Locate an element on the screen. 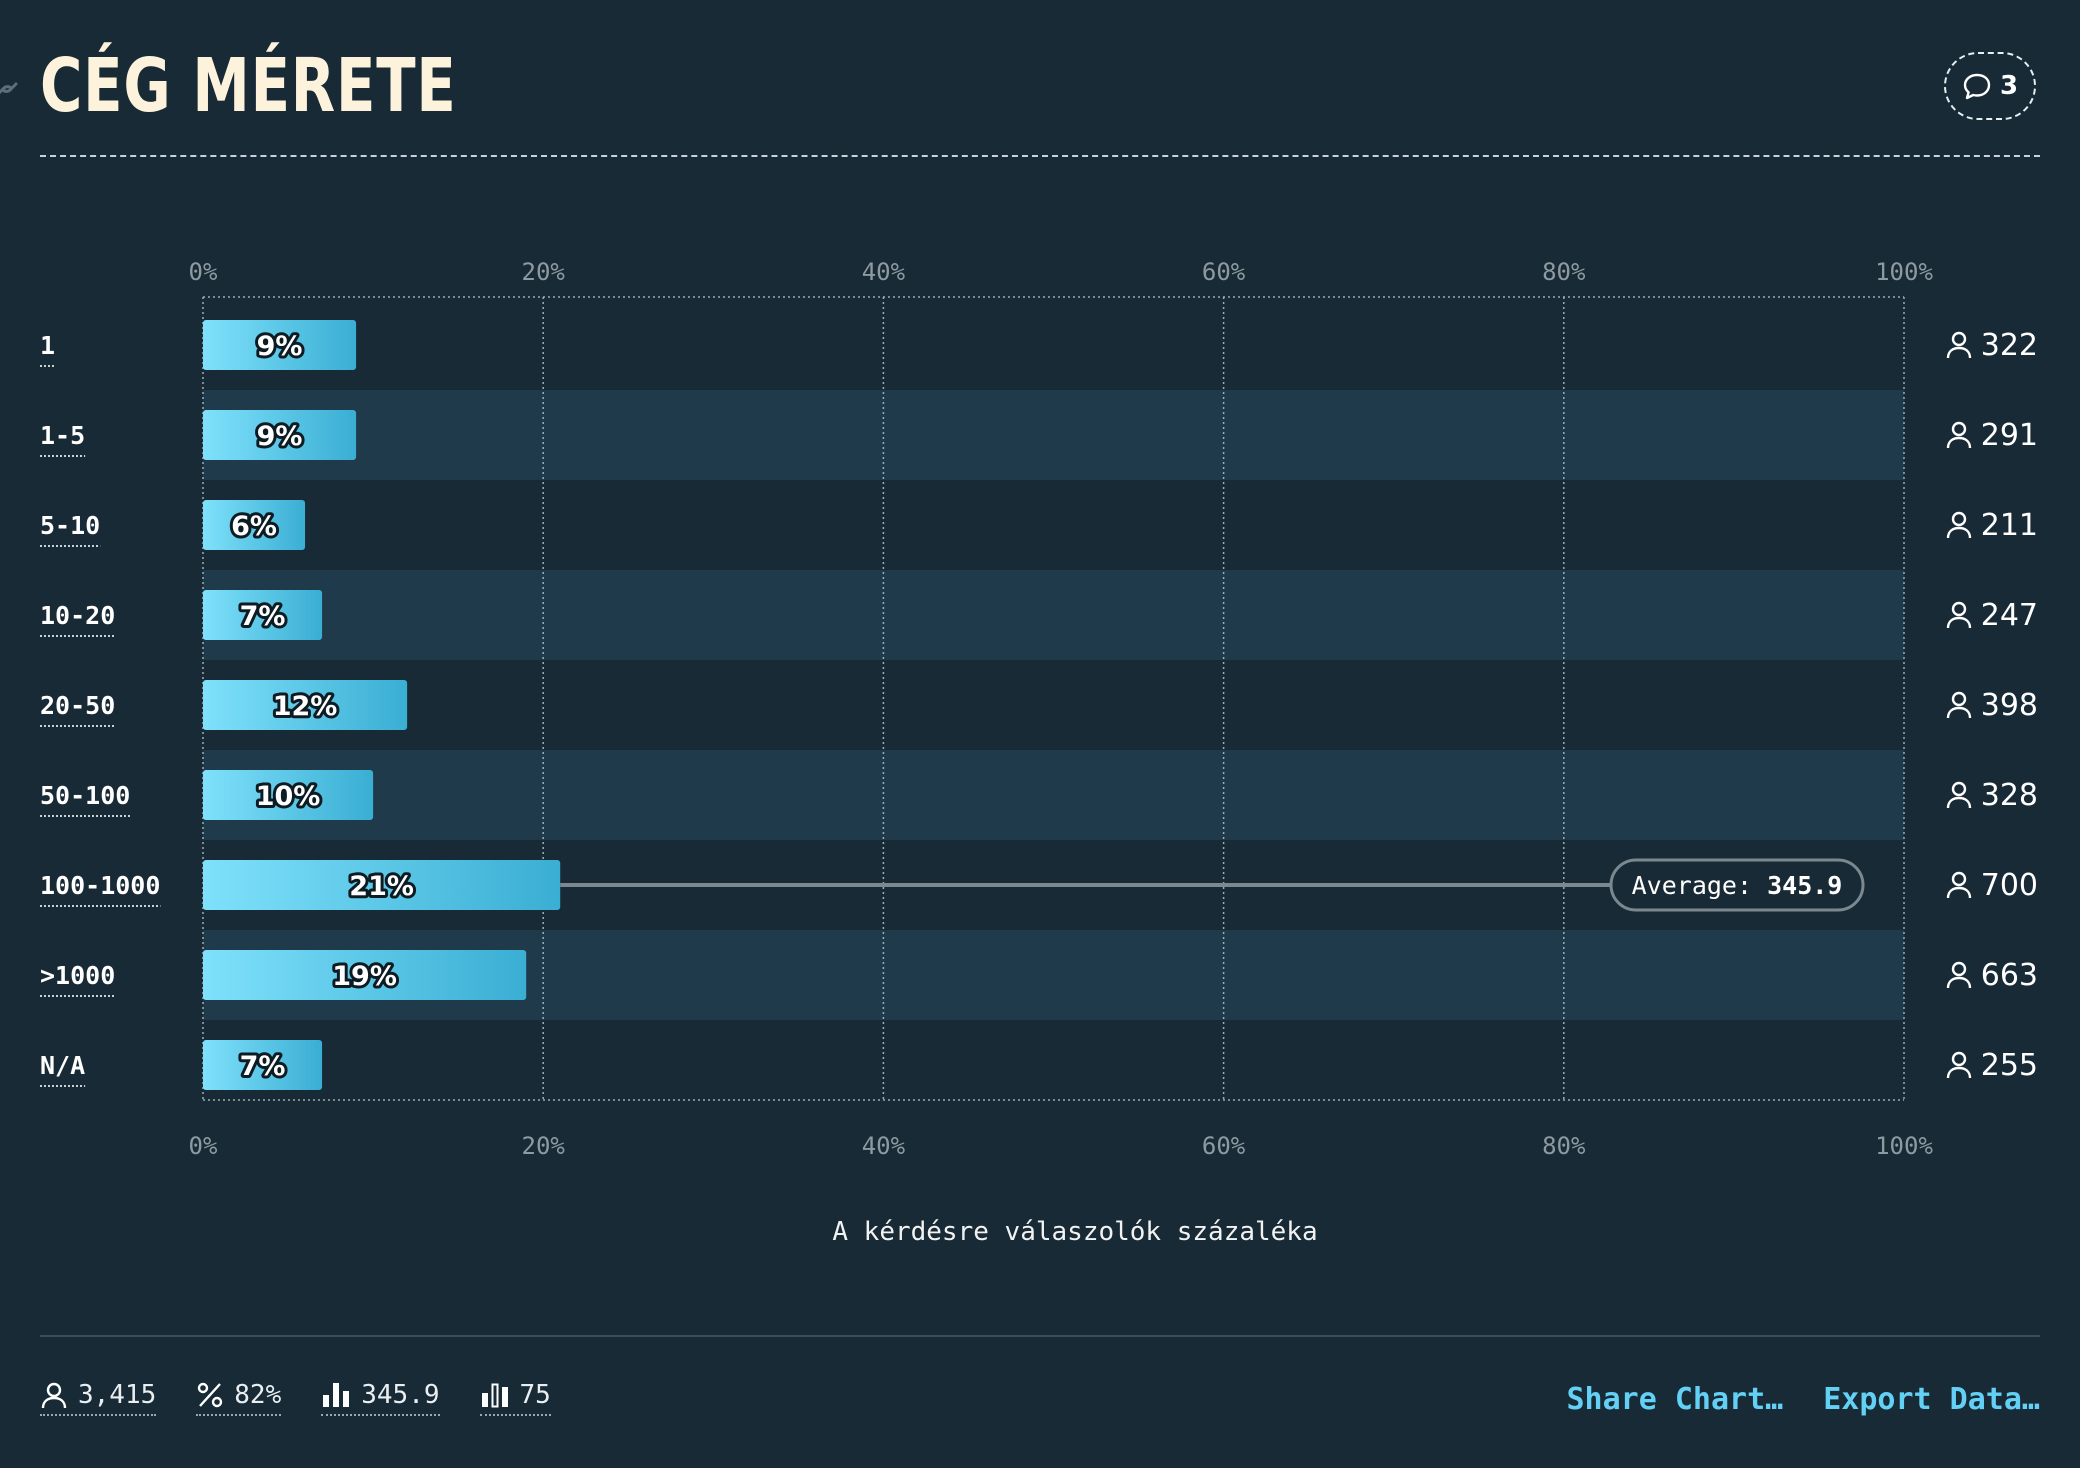  respondents-stat: 3,415 is located at coordinates (98, 1398).